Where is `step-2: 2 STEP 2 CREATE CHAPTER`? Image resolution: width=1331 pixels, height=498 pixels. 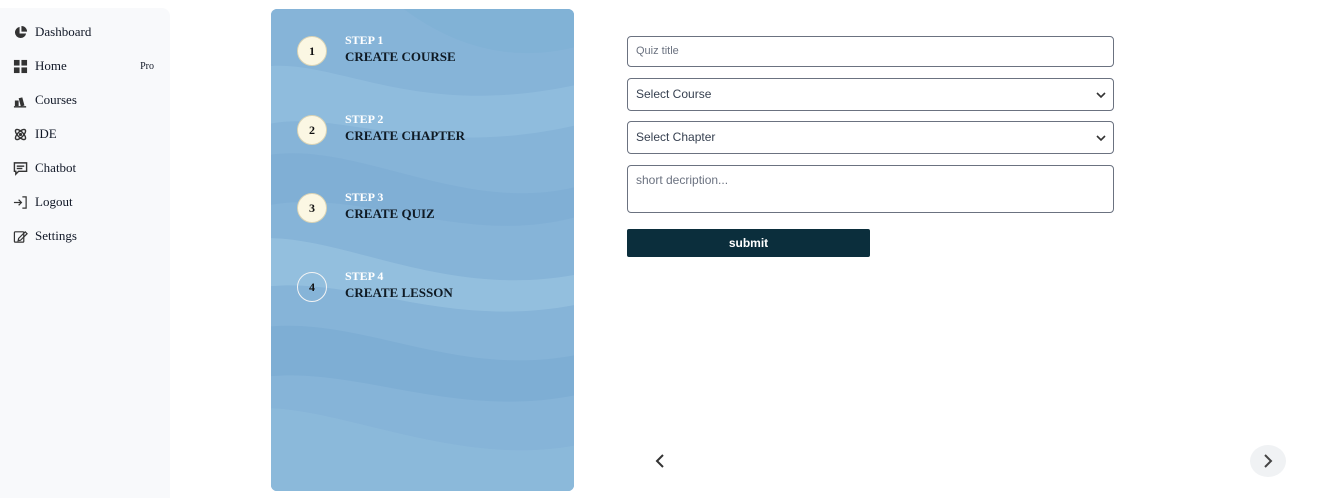 step-2: 2 STEP 2 CREATE CHAPTER is located at coordinates (381, 128).